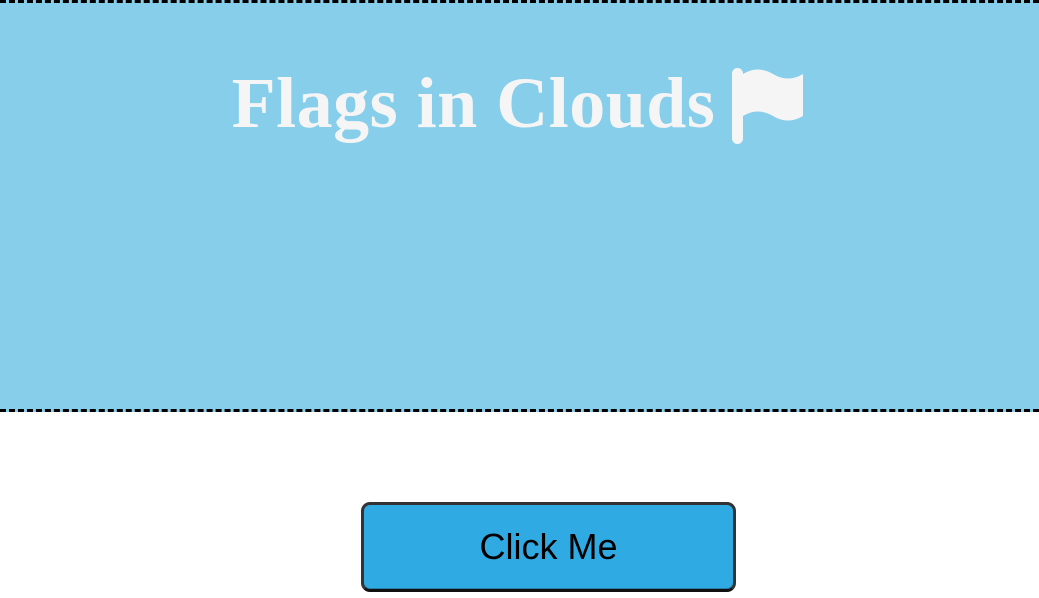 The height and width of the screenshot is (598, 1039). What do you see at coordinates (769, 106) in the screenshot?
I see `flag-icon` at bounding box center [769, 106].